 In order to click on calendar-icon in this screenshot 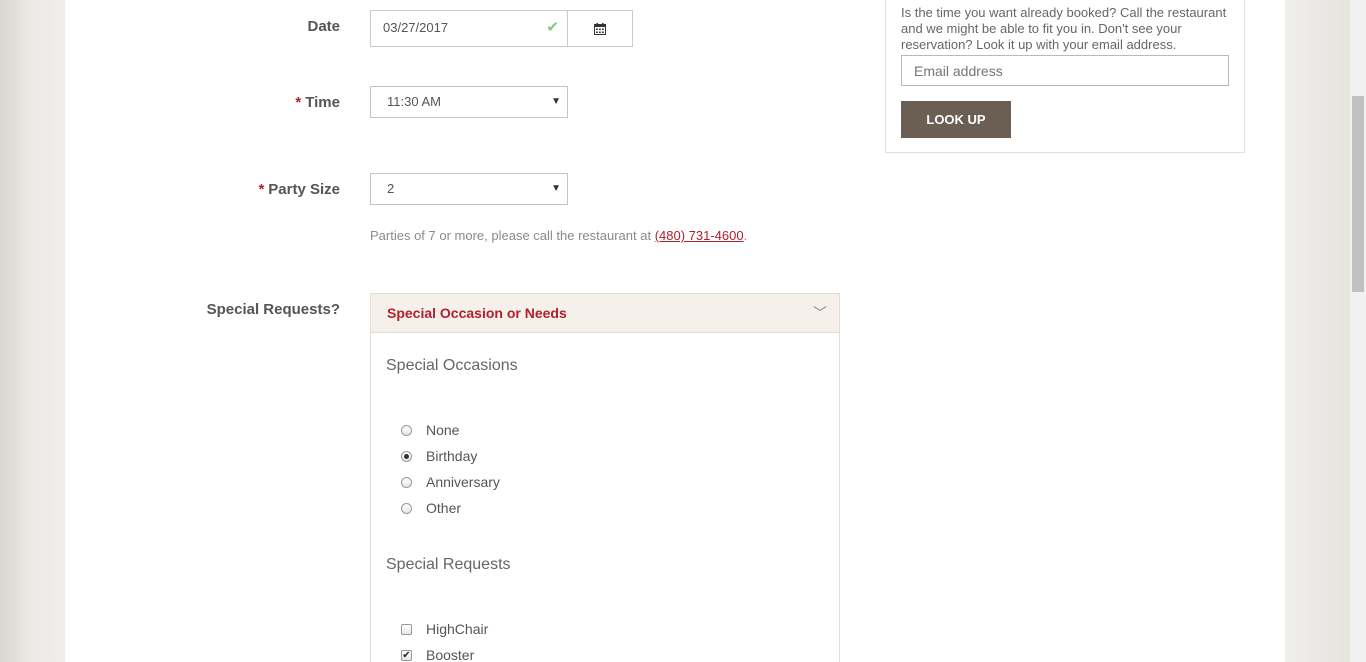, I will do `click(600, 28)`.